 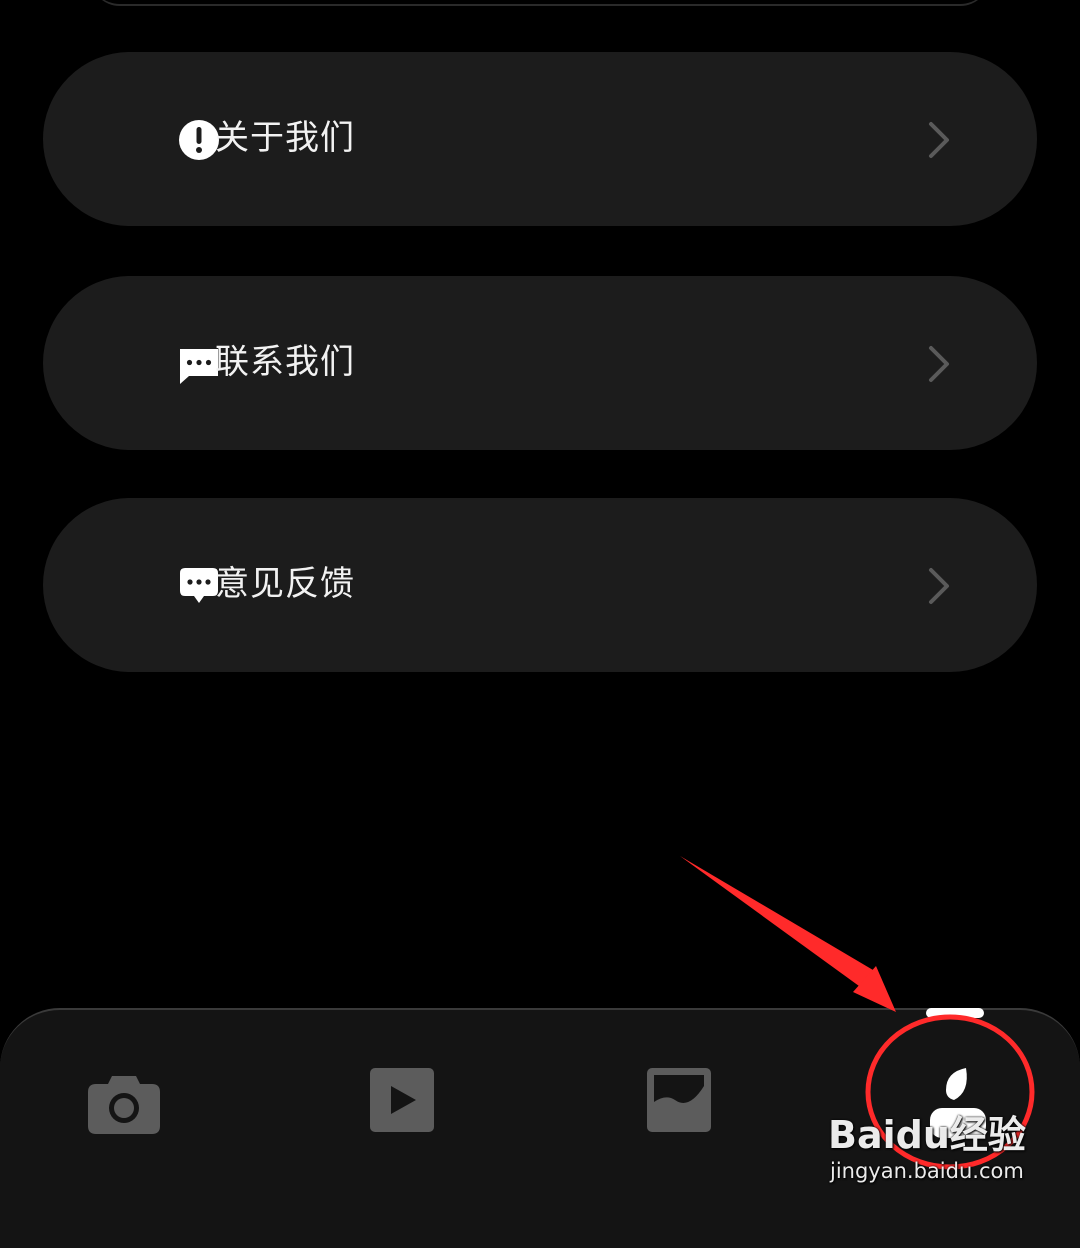 What do you see at coordinates (540, 363) in the screenshot?
I see `menu-item-contact-us: 联系我们` at bounding box center [540, 363].